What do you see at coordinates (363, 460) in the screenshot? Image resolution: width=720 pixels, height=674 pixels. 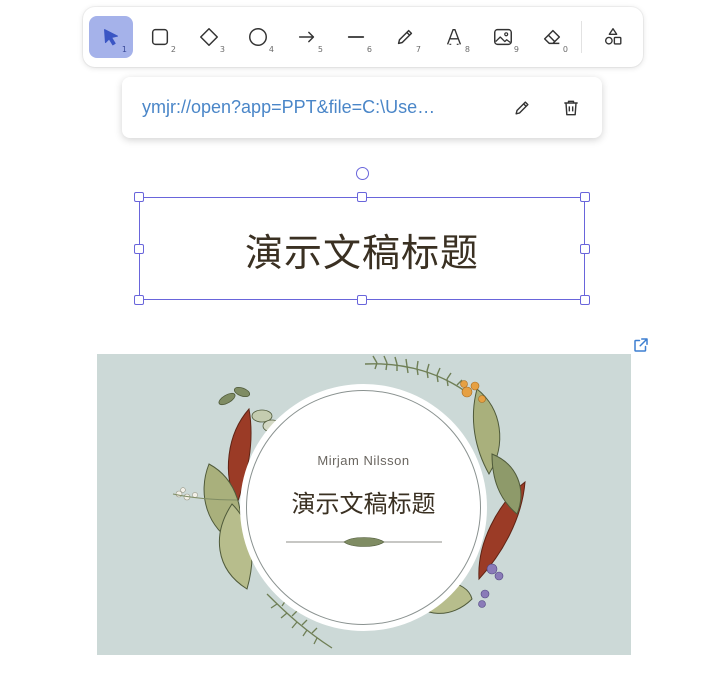 I see `slide-author: Mirjam Nilsson` at bounding box center [363, 460].